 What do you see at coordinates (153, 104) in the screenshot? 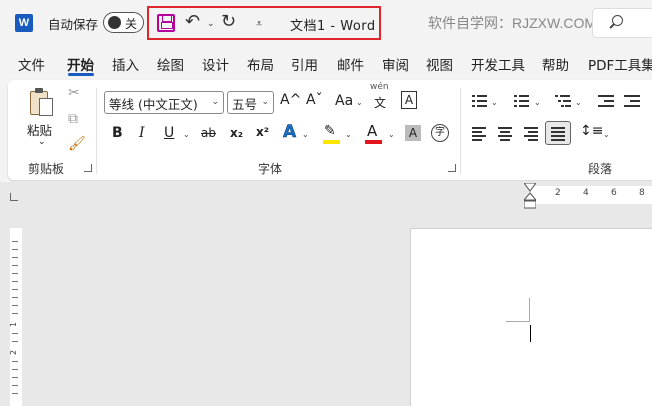
I see `font-name-value: 等线 (中文正文)` at bounding box center [153, 104].